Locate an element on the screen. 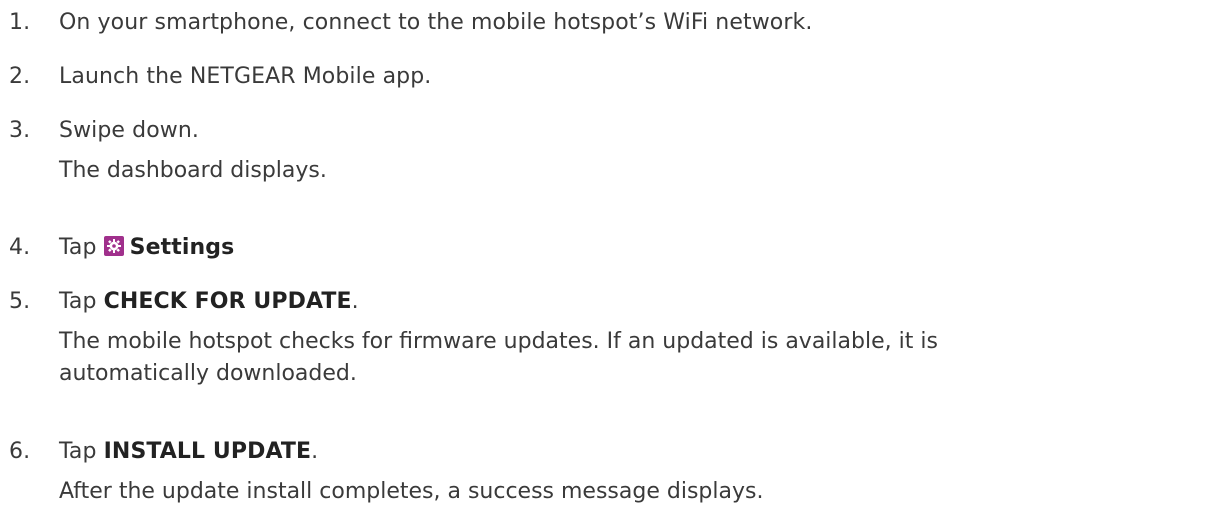 This screenshot has height=522, width=1214. step-text: Swipe down. is located at coordinates (129, 130).